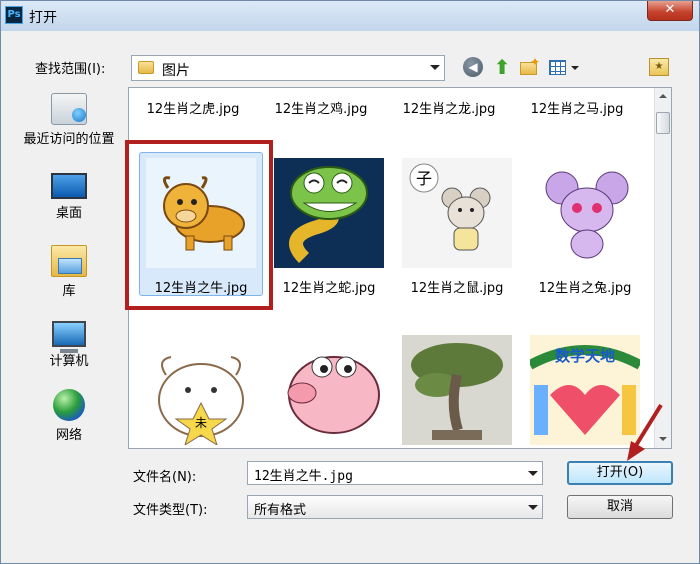  I want to click on place-desktop: 桌面, so click(69, 195).